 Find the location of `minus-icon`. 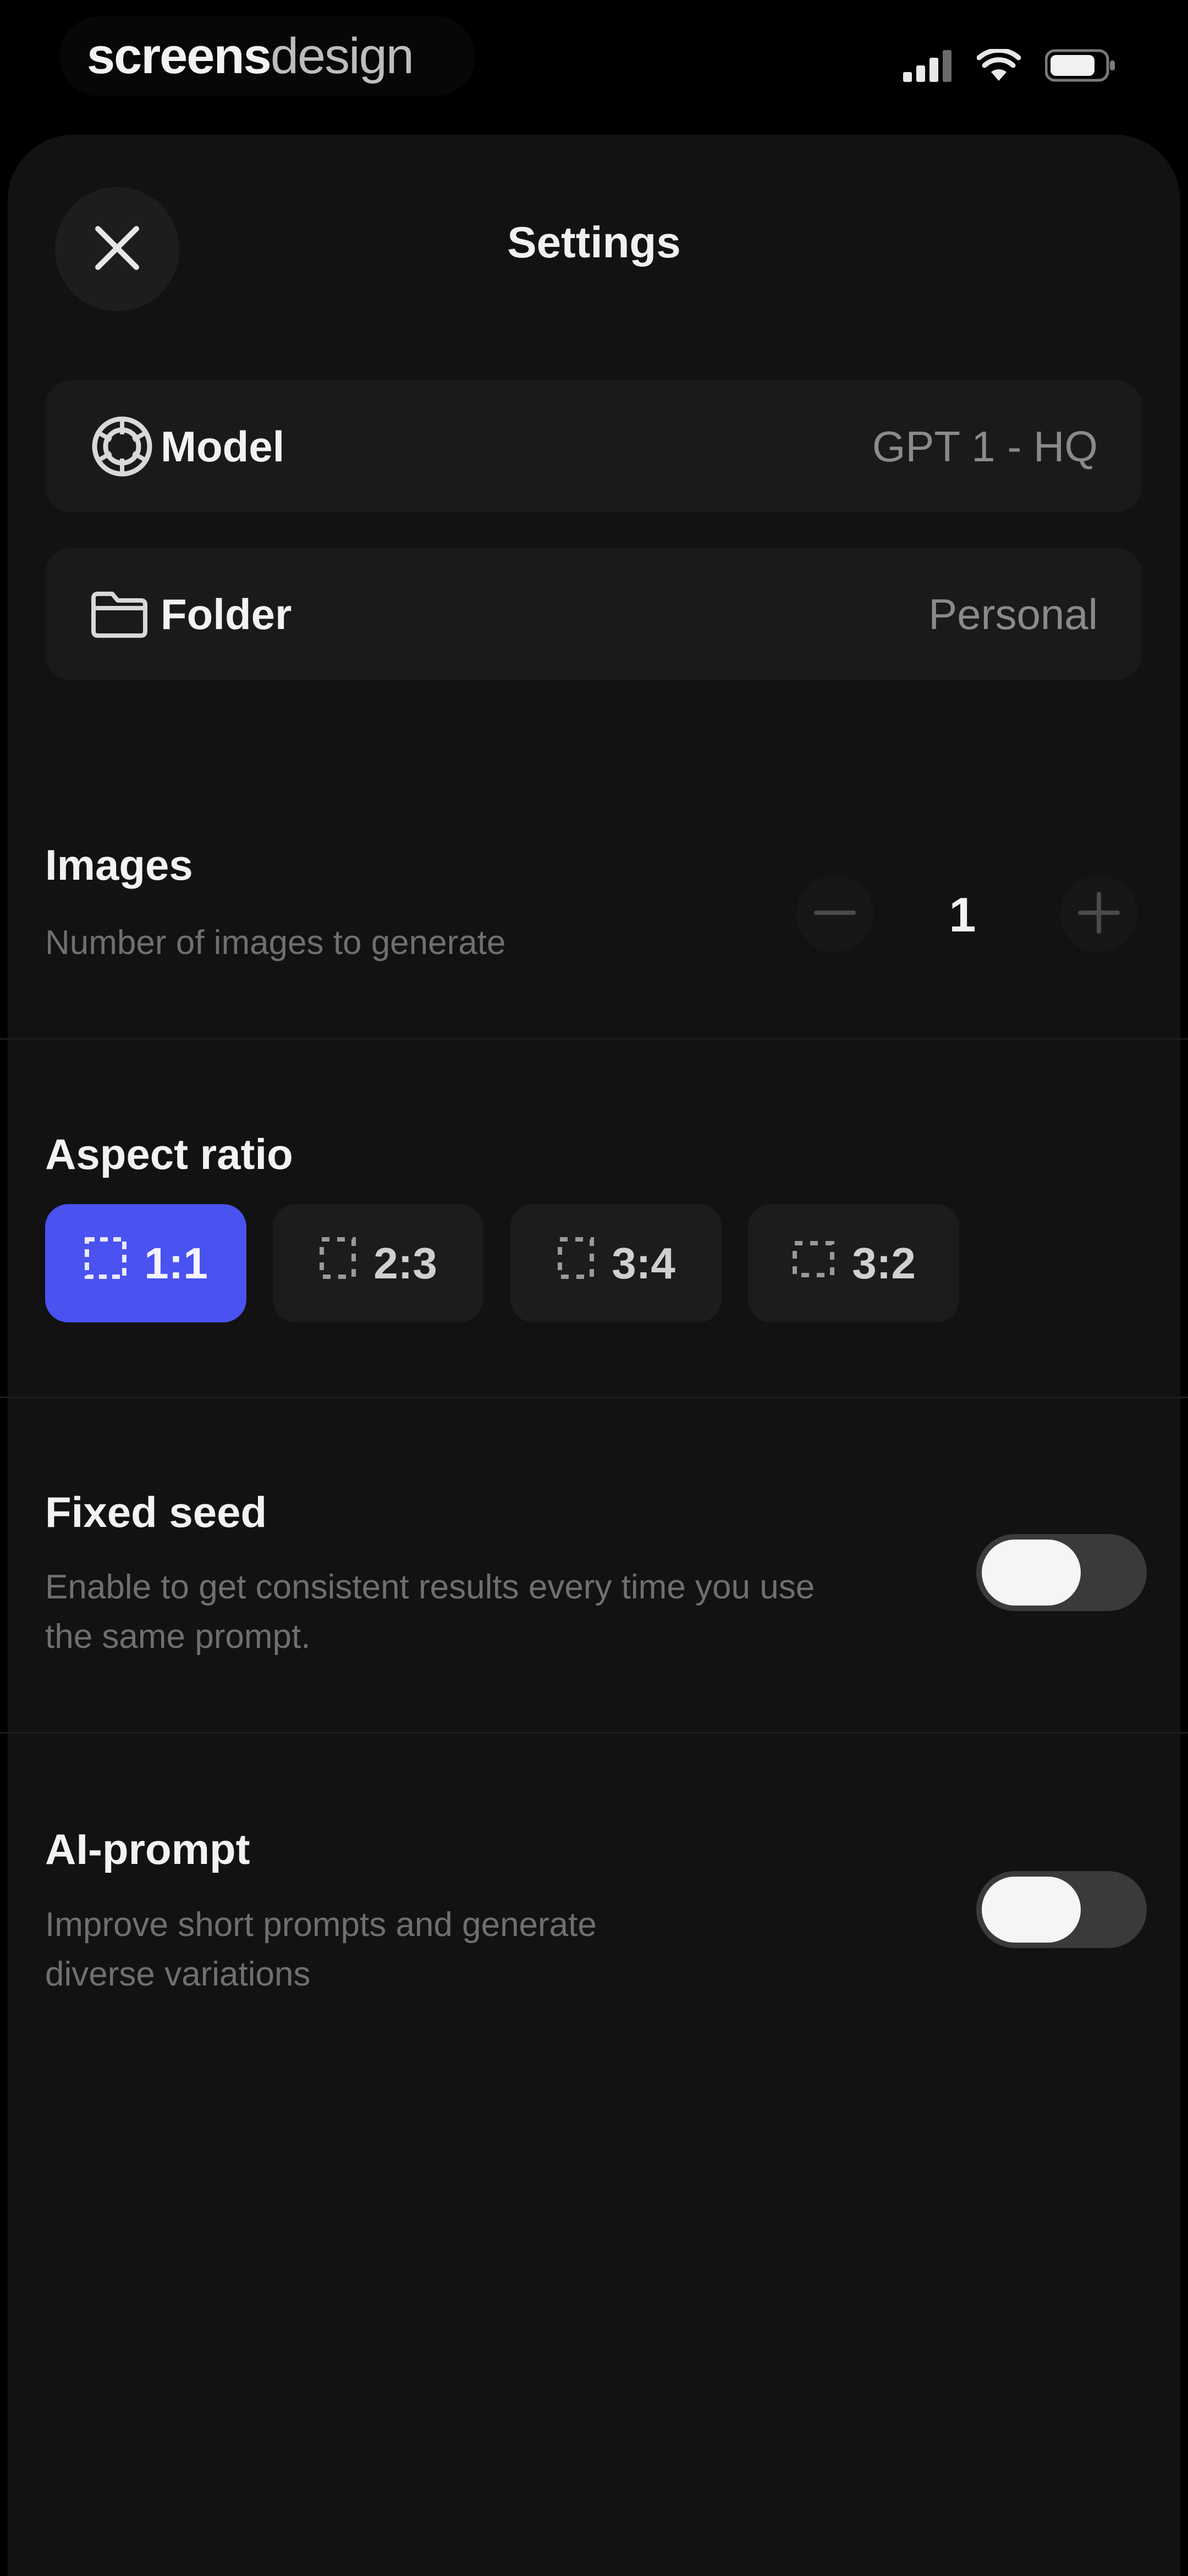

minus-icon is located at coordinates (835, 914).